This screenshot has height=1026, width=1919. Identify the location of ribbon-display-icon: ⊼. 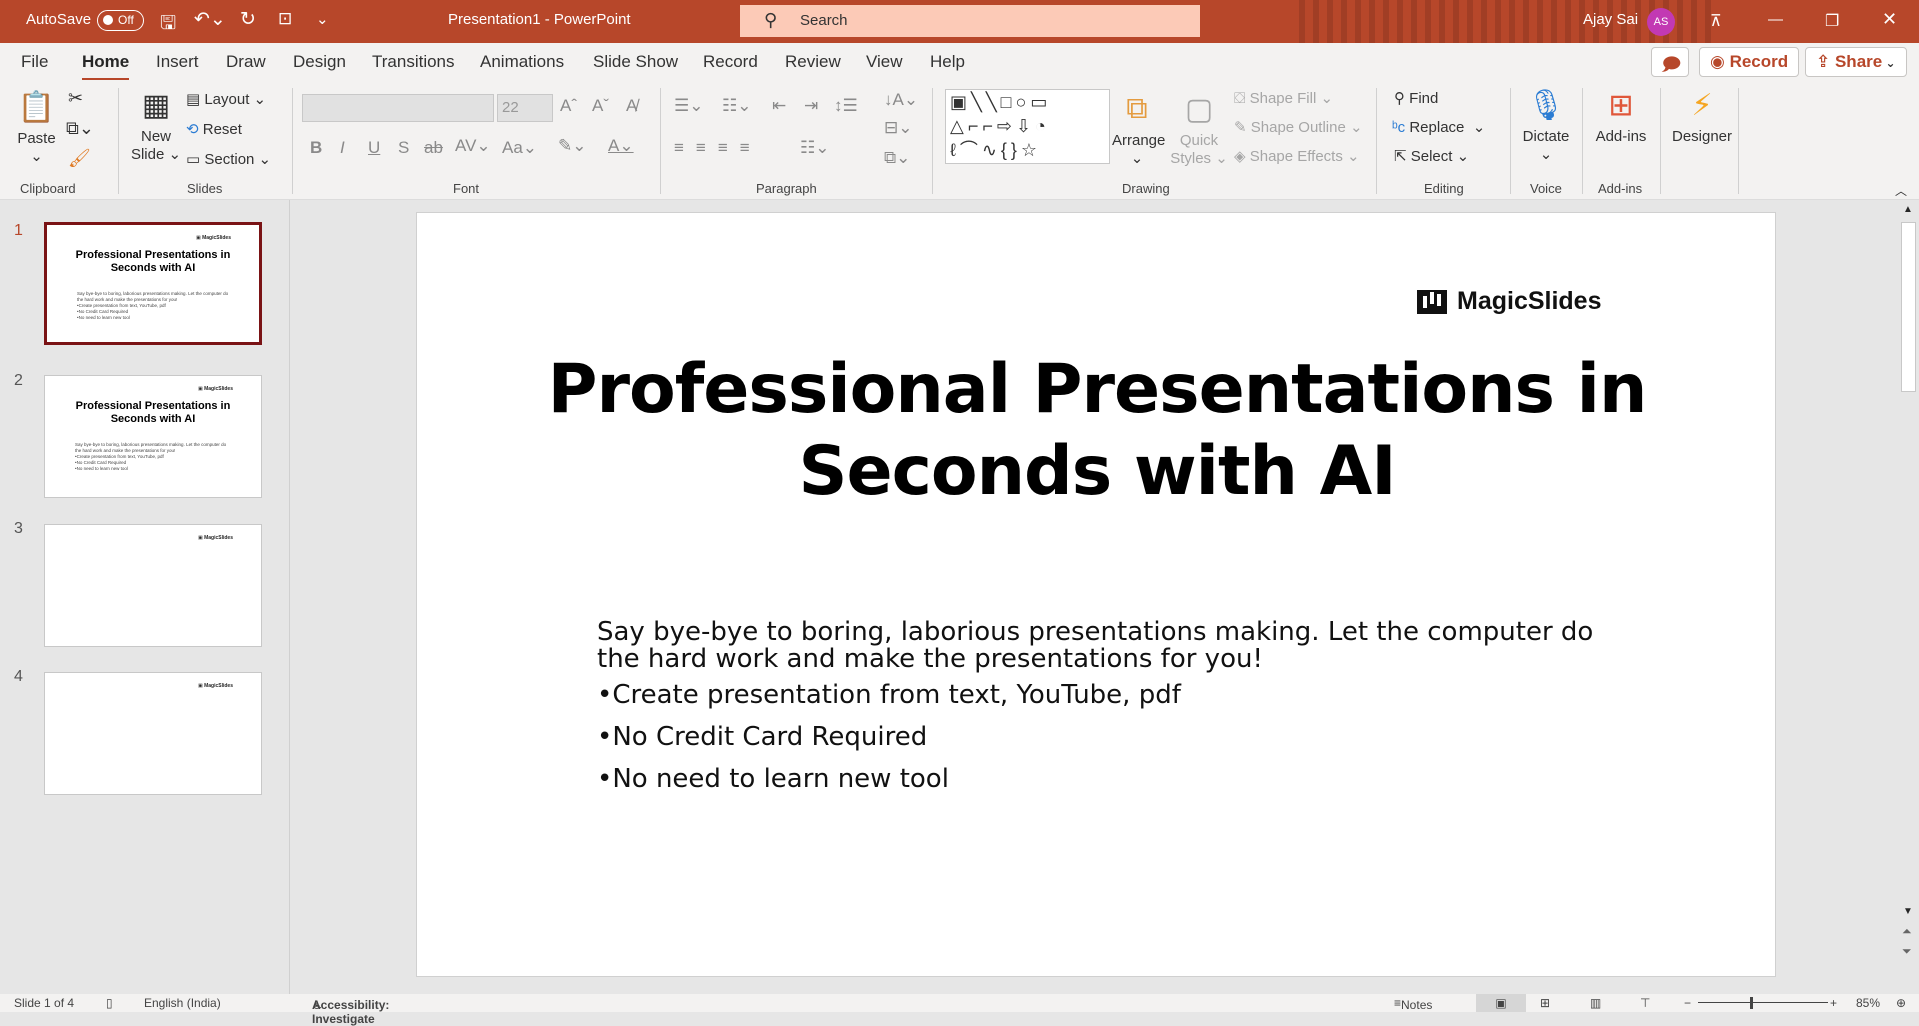
(1716, 21).